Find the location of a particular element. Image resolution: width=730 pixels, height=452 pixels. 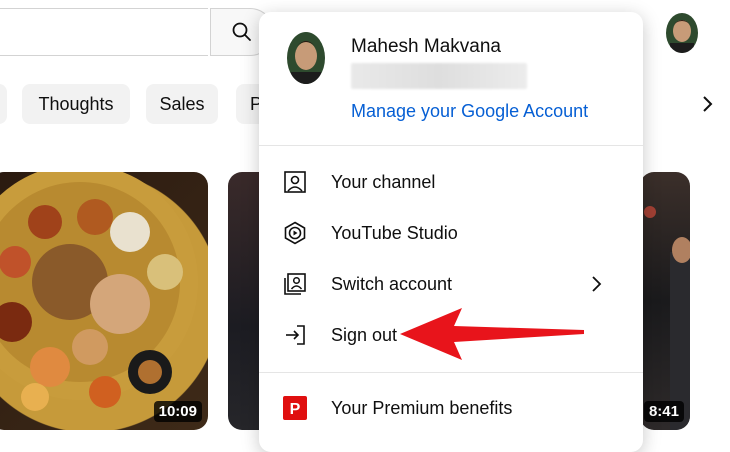

menu-item-youtube-studio: YouTube Studio is located at coordinates (451, 233).